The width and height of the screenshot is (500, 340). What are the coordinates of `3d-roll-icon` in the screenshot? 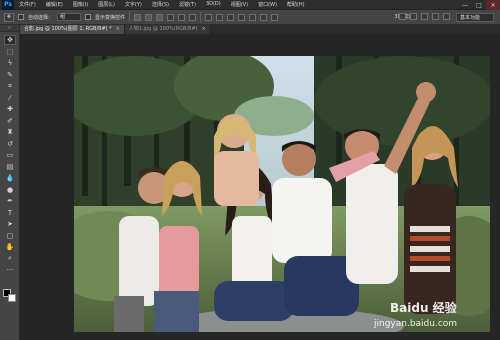 It's located at (413, 16).